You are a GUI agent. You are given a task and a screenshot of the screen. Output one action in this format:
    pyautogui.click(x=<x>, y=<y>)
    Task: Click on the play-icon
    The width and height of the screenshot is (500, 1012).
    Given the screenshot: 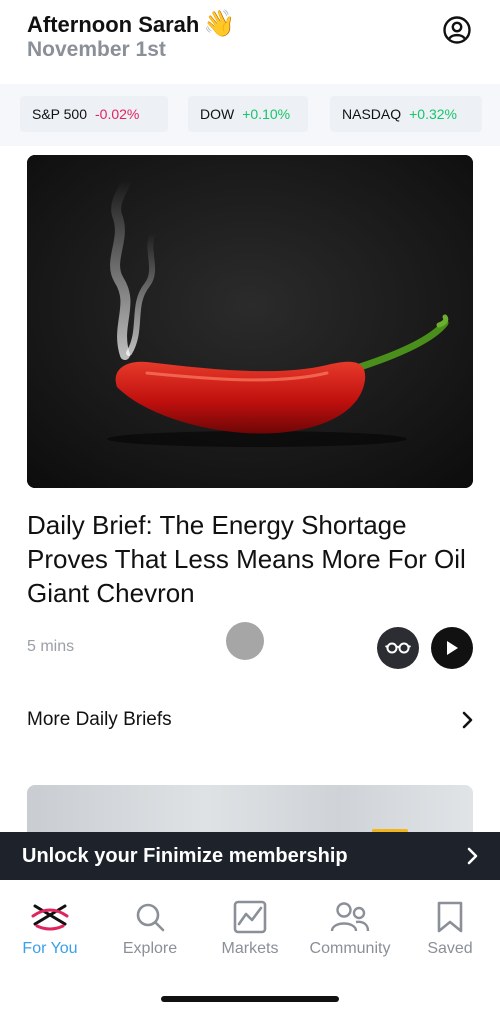 What is the action you would take?
    pyautogui.click(x=452, y=648)
    